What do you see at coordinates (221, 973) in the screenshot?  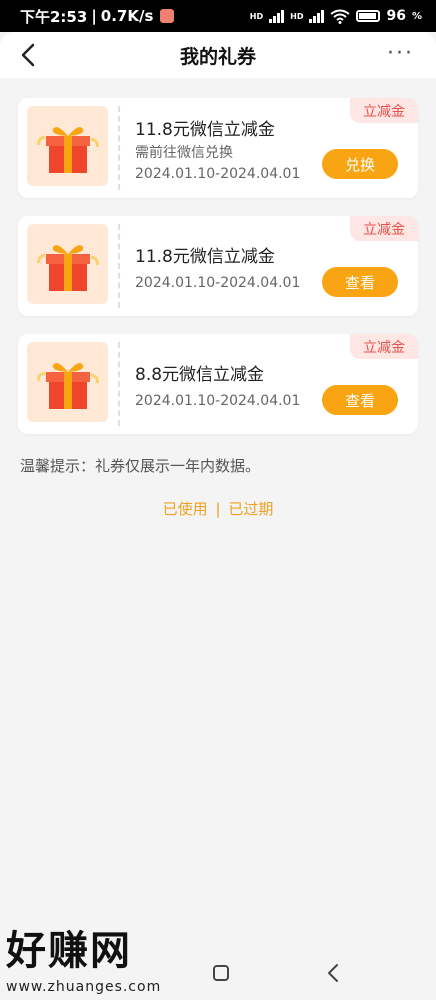 I see `square-icon` at bounding box center [221, 973].